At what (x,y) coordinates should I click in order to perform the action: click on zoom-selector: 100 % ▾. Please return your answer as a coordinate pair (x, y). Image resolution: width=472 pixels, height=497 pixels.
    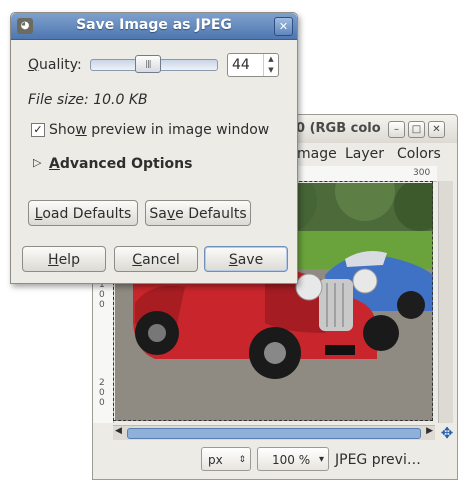
    Looking at the image, I should click on (293, 459).